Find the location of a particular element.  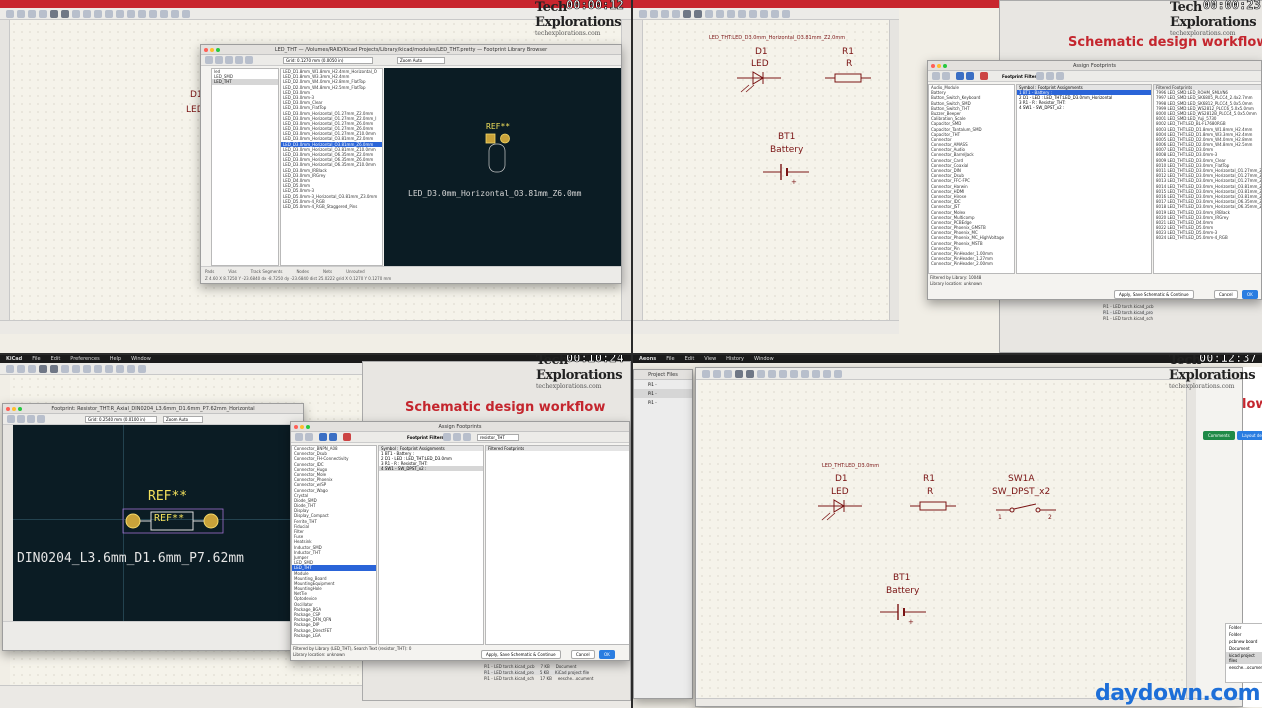

menu-item: Document is located at coordinates (1244, 648).